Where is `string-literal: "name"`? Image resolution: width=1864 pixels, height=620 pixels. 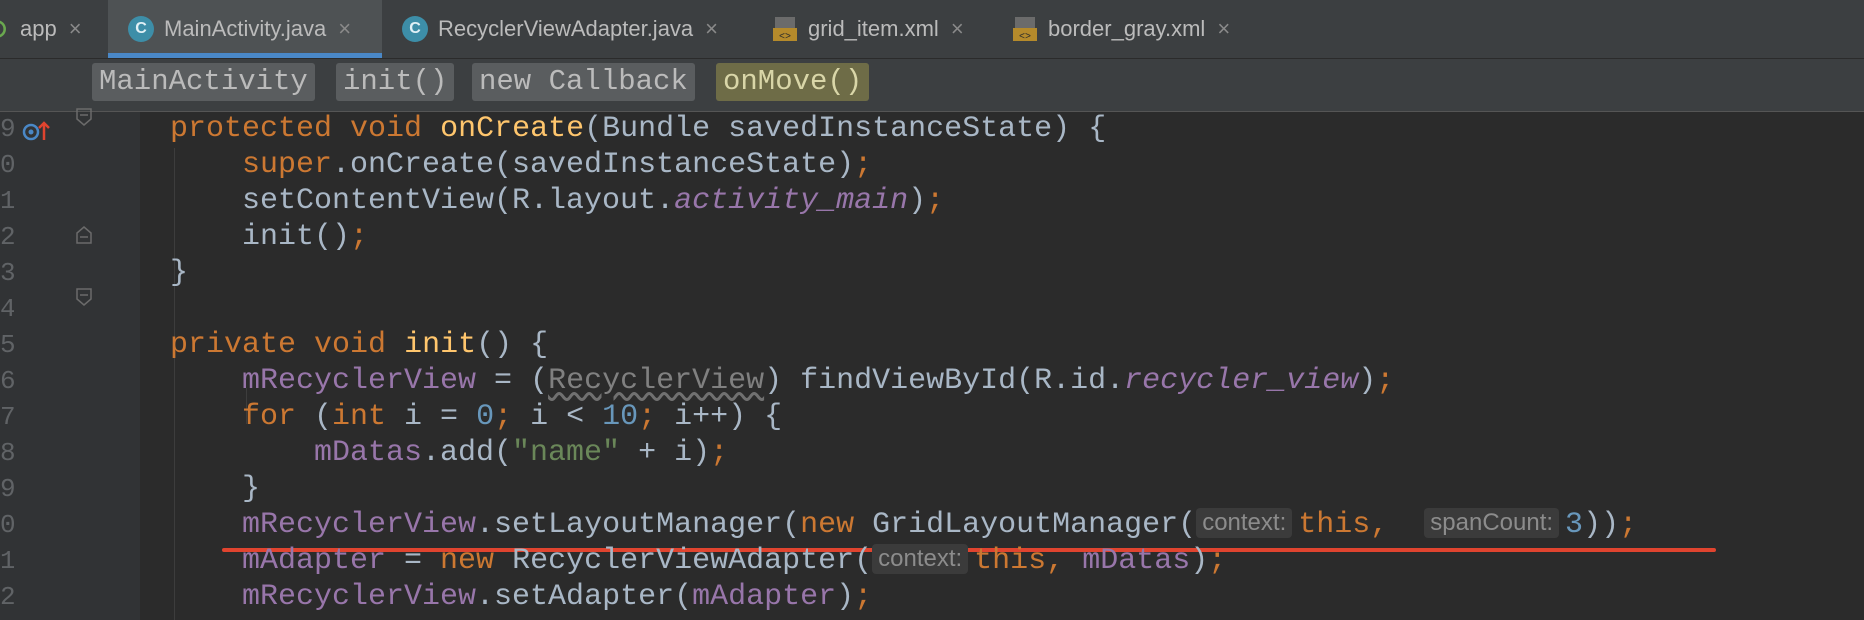 string-literal: "name" is located at coordinates (566, 453).